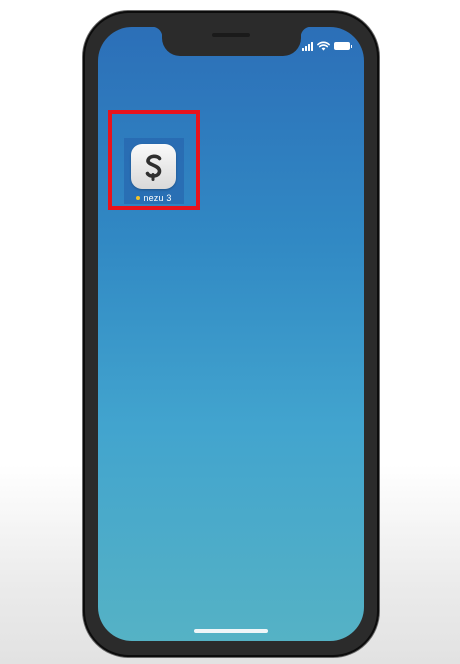  Describe the element at coordinates (323, 46) in the screenshot. I see `wifi-icon` at that location.